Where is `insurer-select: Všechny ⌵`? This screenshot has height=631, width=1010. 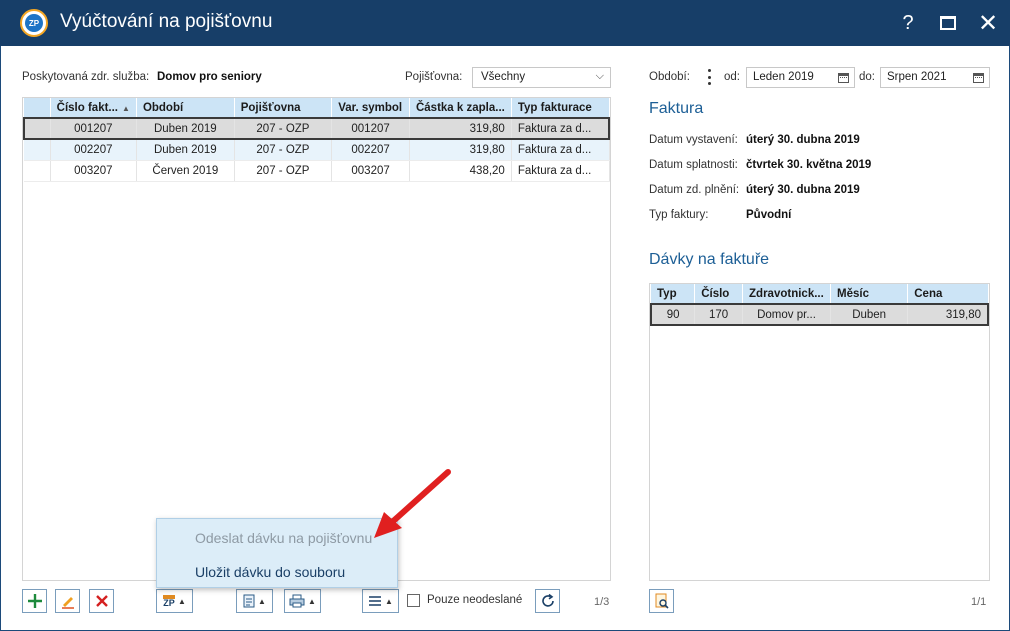 insurer-select: Všechny ⌵ is located at coordinates (541, 77).